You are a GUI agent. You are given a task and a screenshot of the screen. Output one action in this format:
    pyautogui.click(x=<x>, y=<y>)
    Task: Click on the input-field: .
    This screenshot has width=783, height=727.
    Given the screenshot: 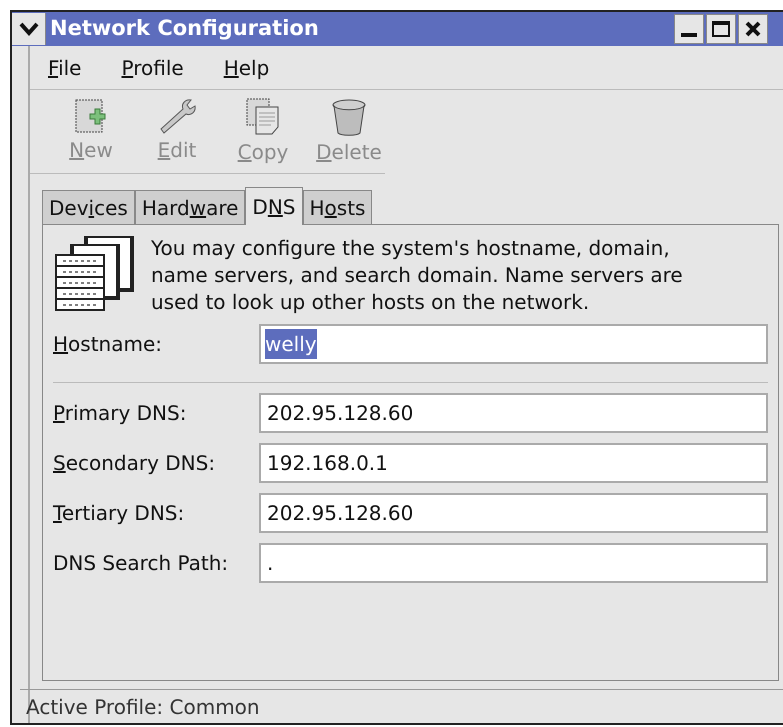 What is the action you would take?
    pyautogui.click(x=513, y=563)
    